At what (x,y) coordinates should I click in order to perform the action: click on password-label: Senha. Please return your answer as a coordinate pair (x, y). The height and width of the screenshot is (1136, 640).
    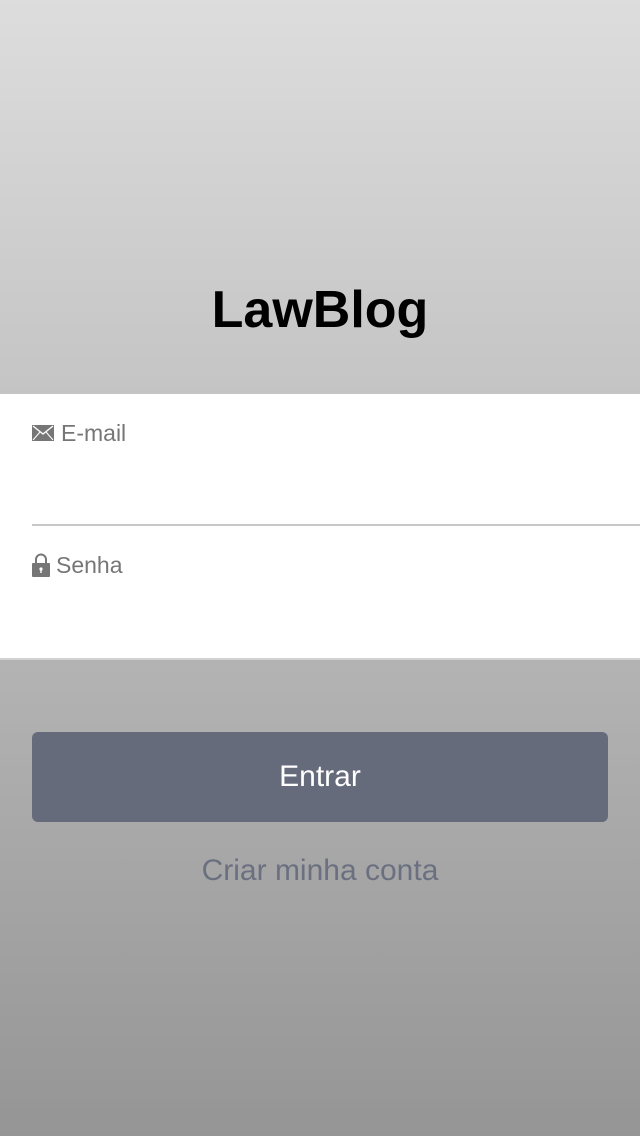
    Looking at the image, I should click on (89, 564).